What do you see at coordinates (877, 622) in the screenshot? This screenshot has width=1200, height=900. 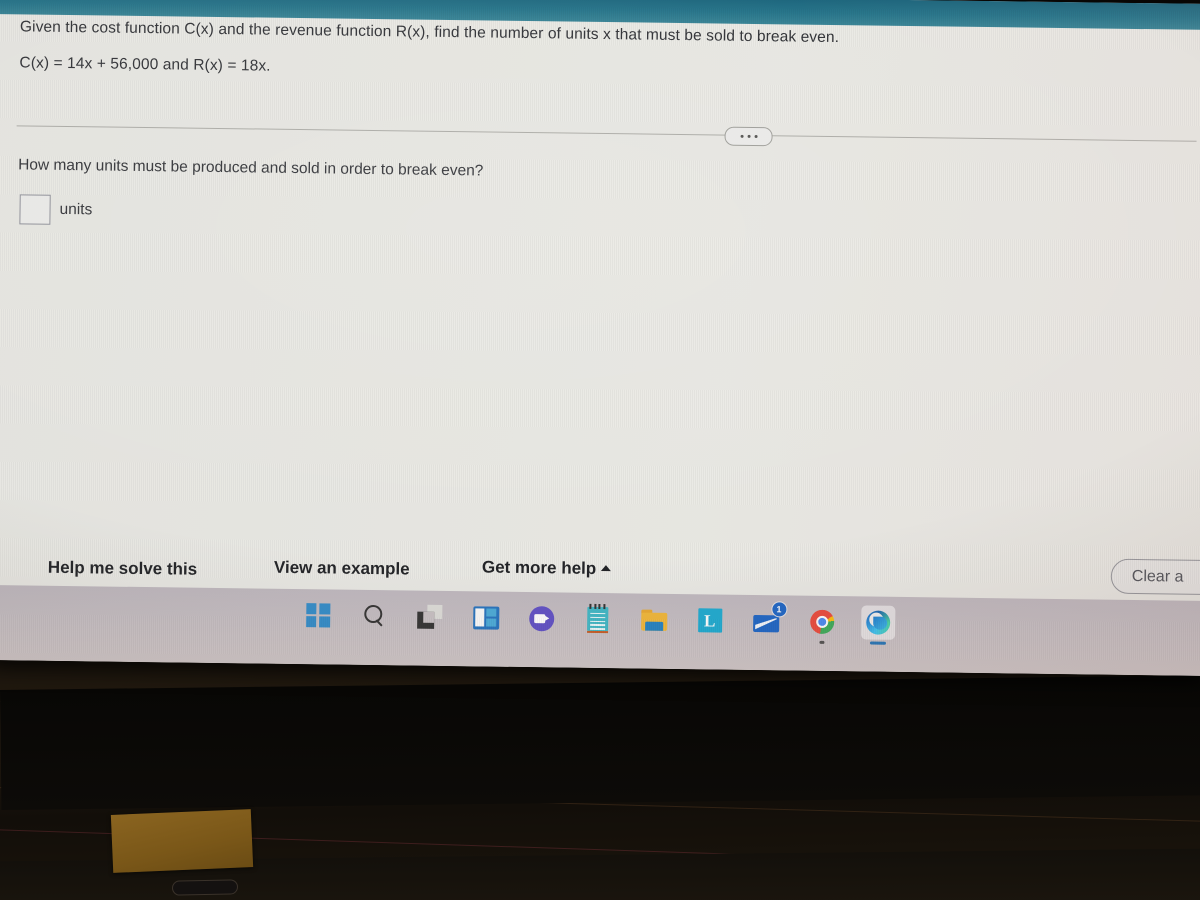 I see `edge-icon` at bounding box center [877, 622].